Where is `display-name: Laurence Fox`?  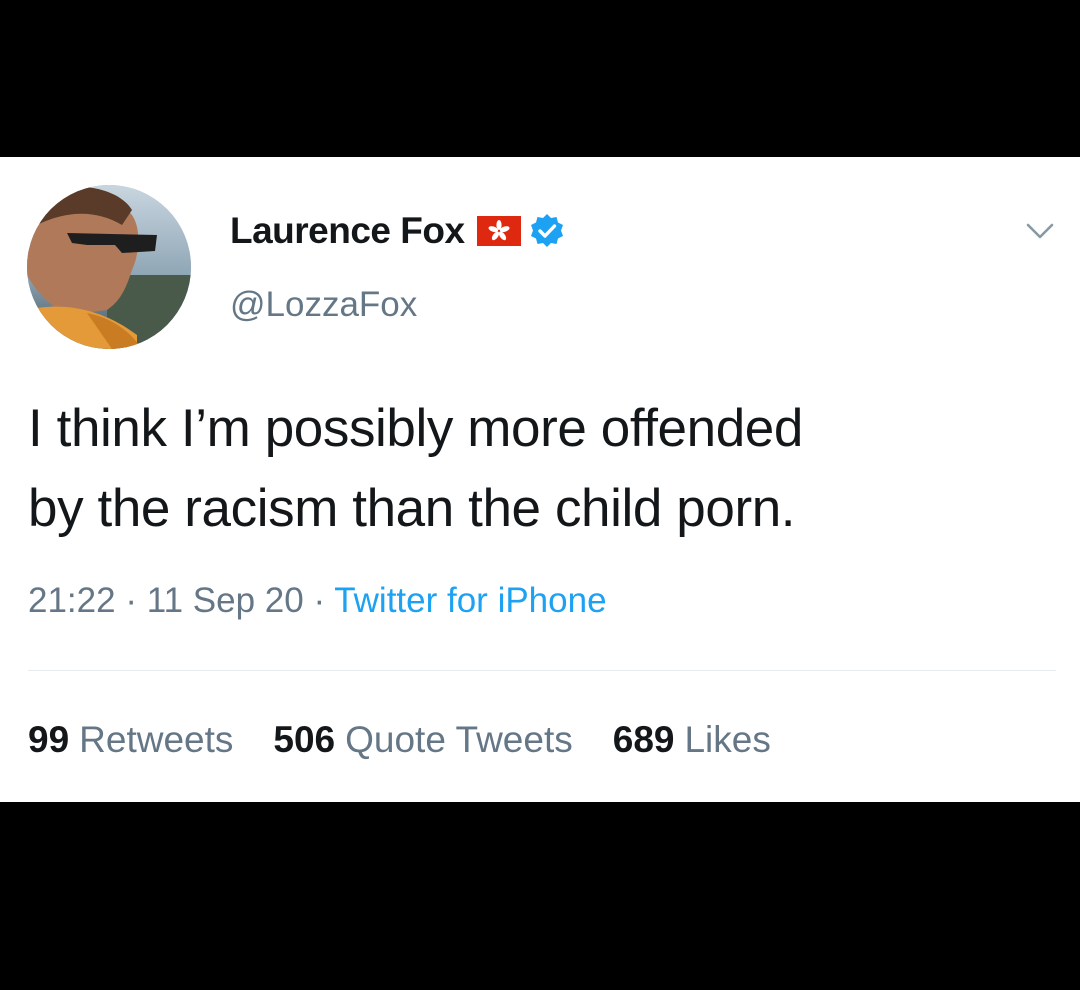
display-name: Laurence Fox is located at coordinates (347, 231).